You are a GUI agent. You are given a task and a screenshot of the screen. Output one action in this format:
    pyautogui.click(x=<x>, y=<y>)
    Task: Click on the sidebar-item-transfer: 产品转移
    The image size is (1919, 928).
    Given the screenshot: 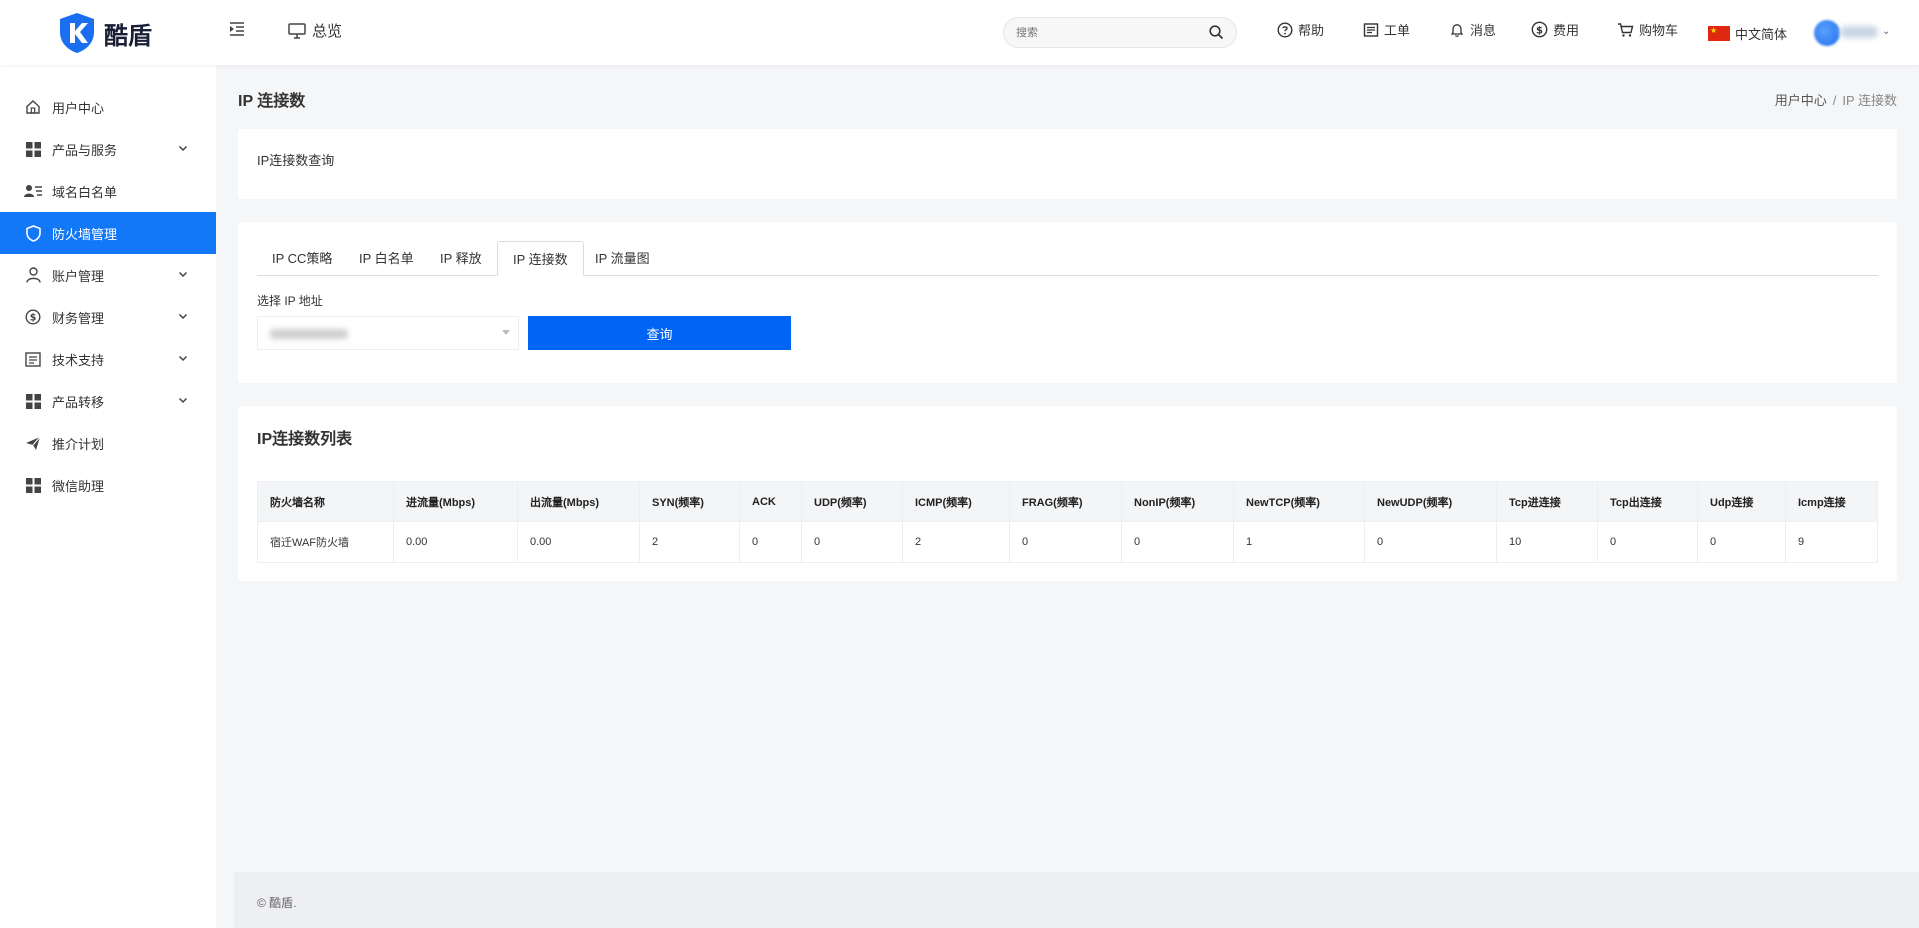 What is the action you would take?
    pyautogui.click(x=108, y=401)
    